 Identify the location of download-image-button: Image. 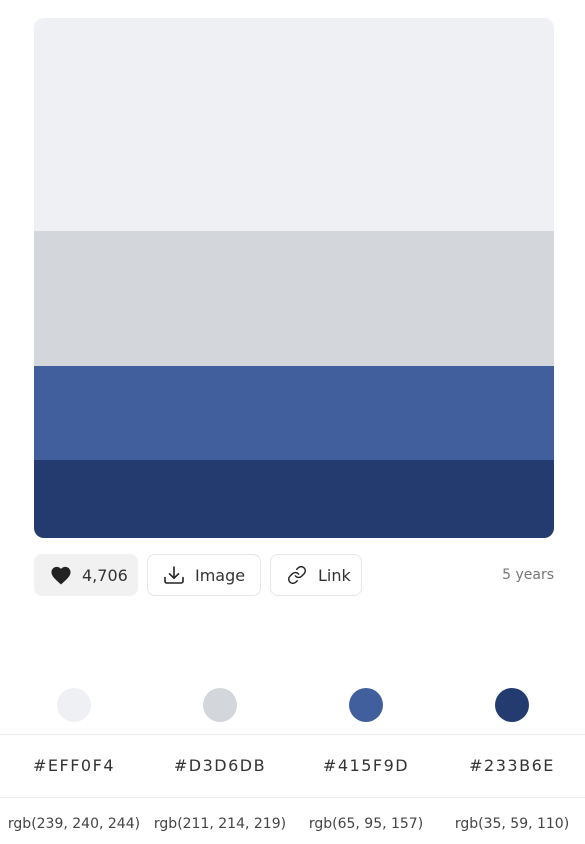
(204, 575).